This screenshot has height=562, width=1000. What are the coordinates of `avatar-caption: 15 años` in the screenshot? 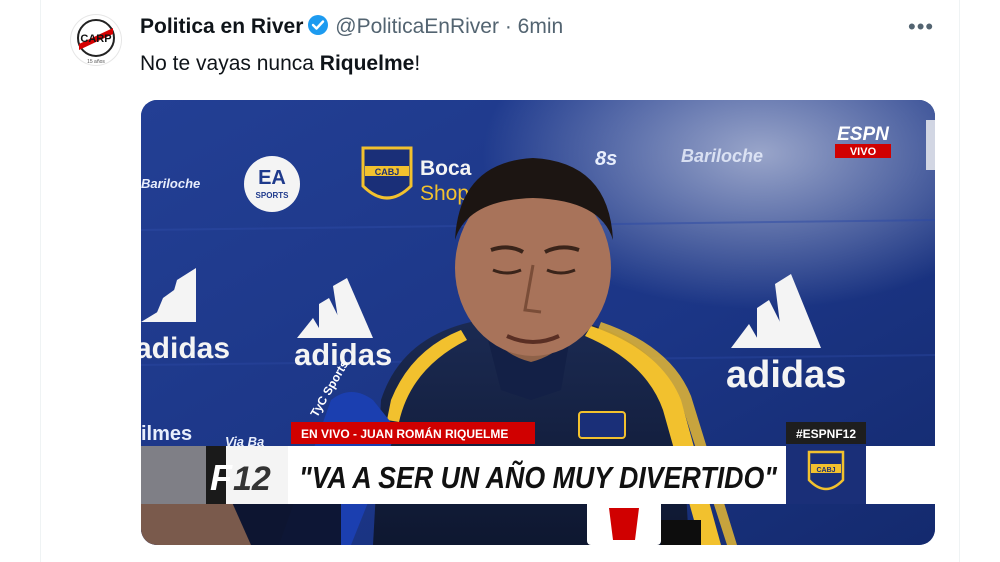 It's located at (96, 62).